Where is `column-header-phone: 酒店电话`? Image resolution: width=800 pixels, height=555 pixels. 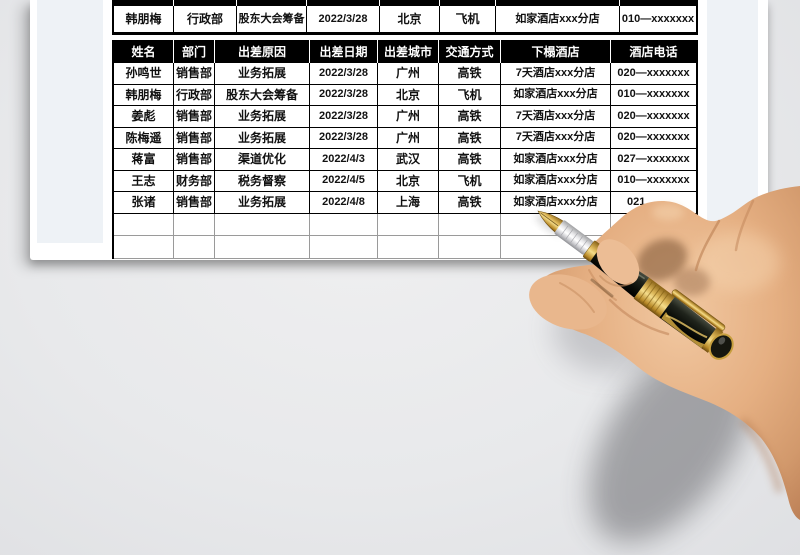 column-header-phone: 酒店电话 is located at coordinates (653, 51).